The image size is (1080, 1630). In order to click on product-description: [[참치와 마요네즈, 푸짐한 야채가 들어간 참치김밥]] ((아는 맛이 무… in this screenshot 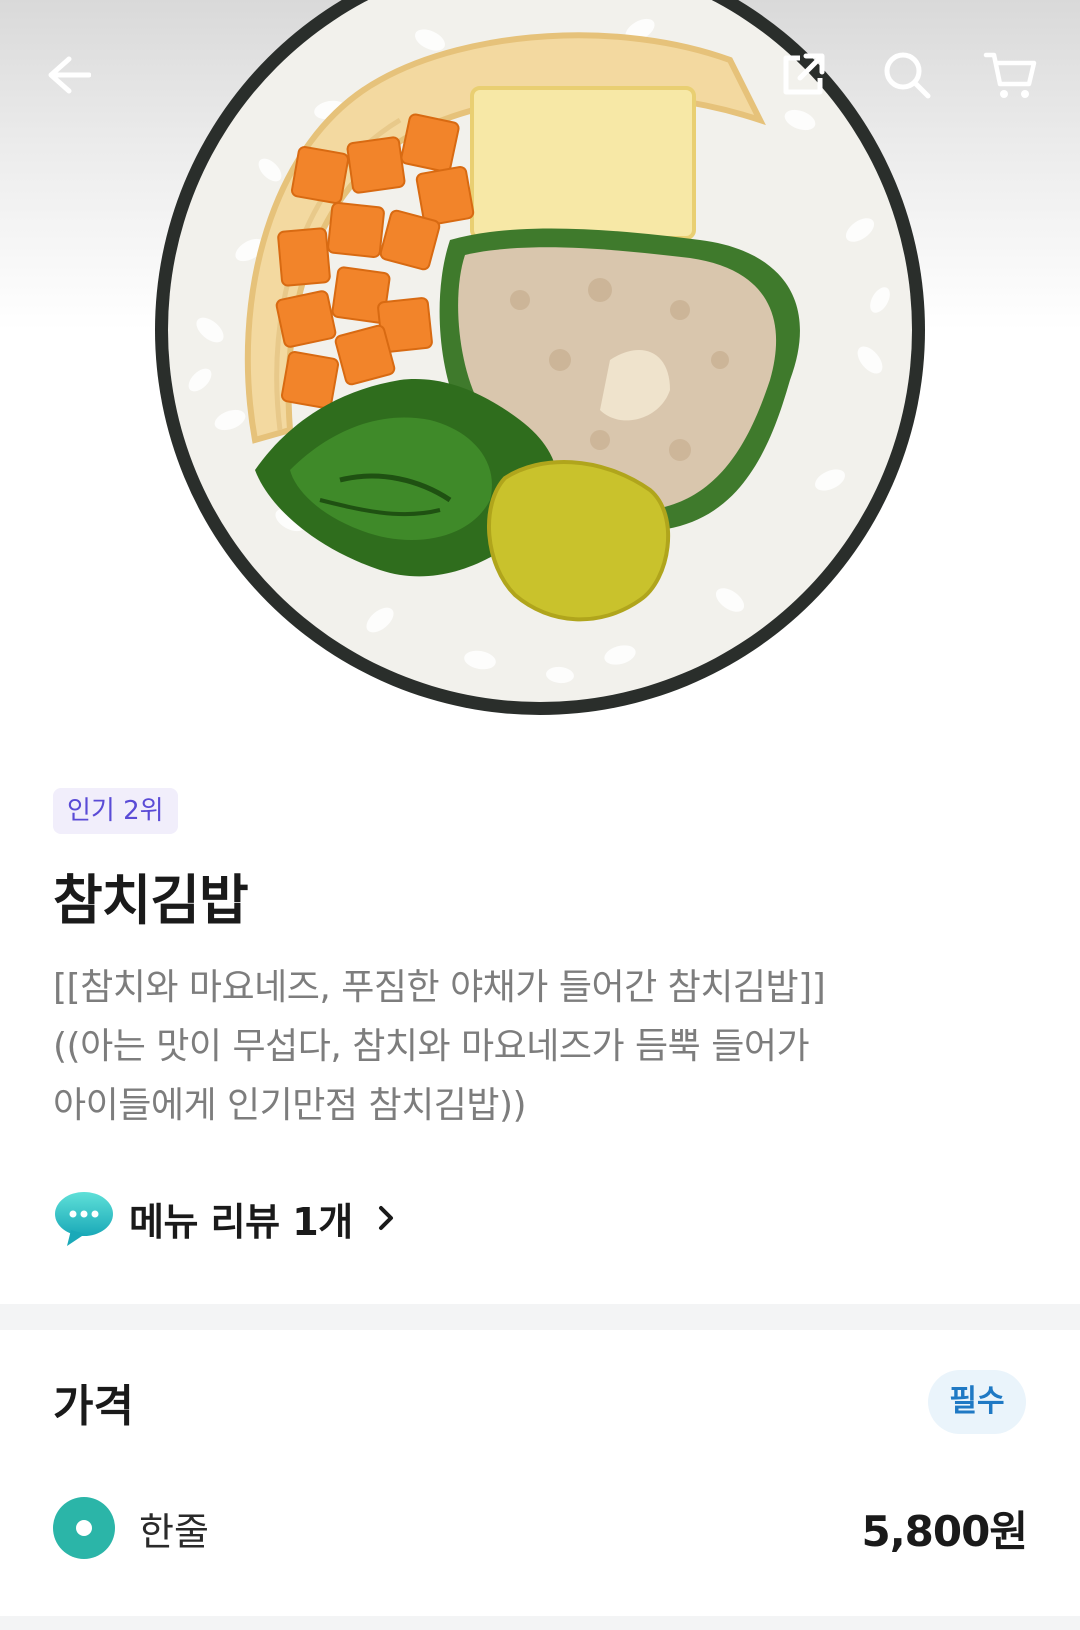, I will do `click(533, 1046)`.